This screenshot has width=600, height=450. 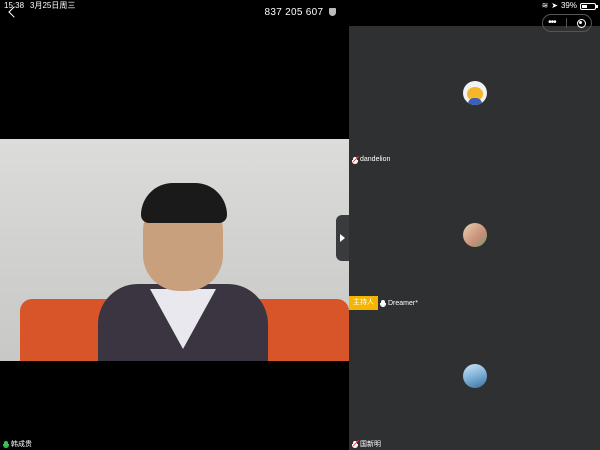 I want to click on participant-name: Dreamer*, so click(x=403, y=303).